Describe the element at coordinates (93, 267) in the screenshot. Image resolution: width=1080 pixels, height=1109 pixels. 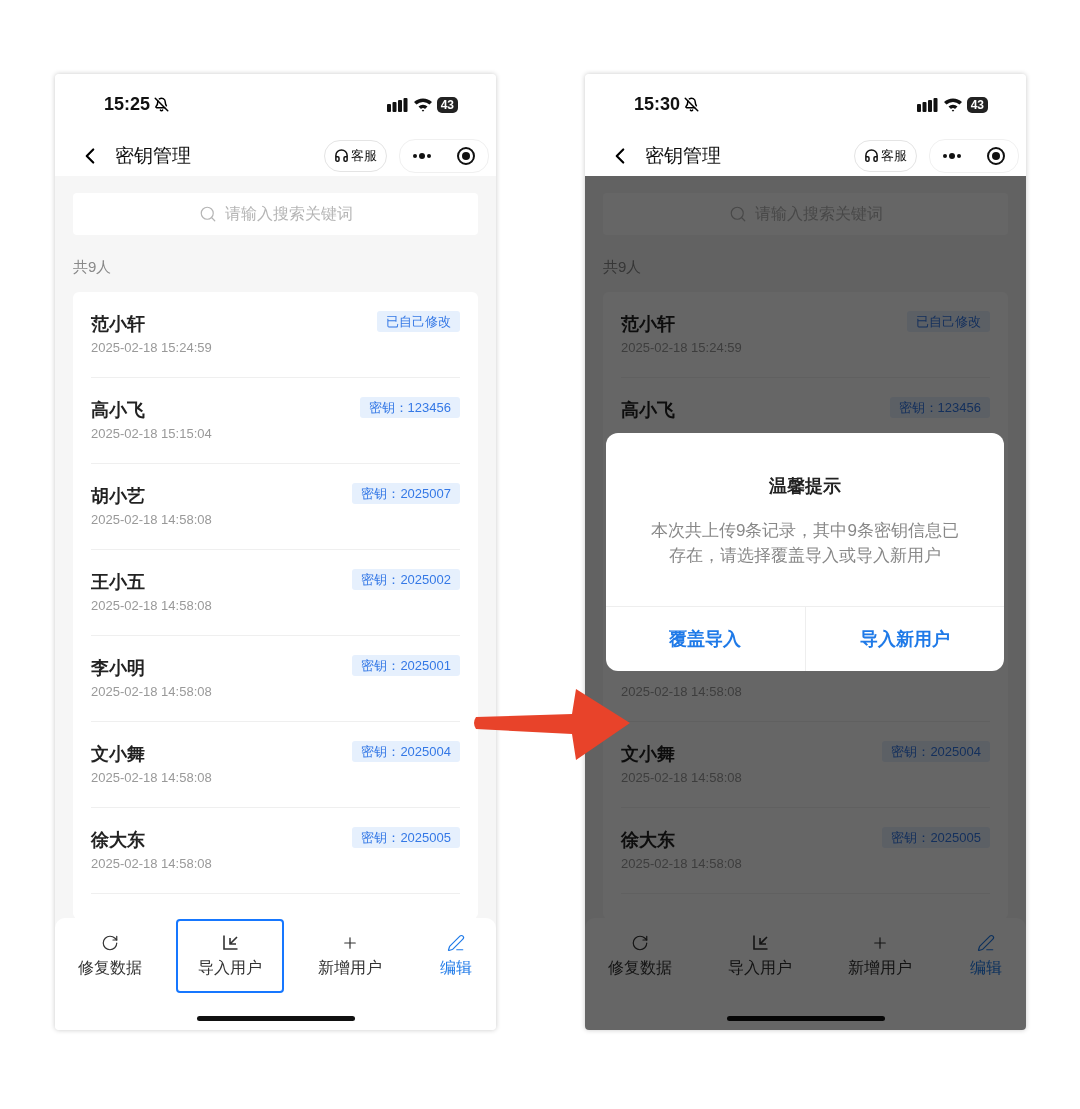
I see `member-count: 共9人` at that location.